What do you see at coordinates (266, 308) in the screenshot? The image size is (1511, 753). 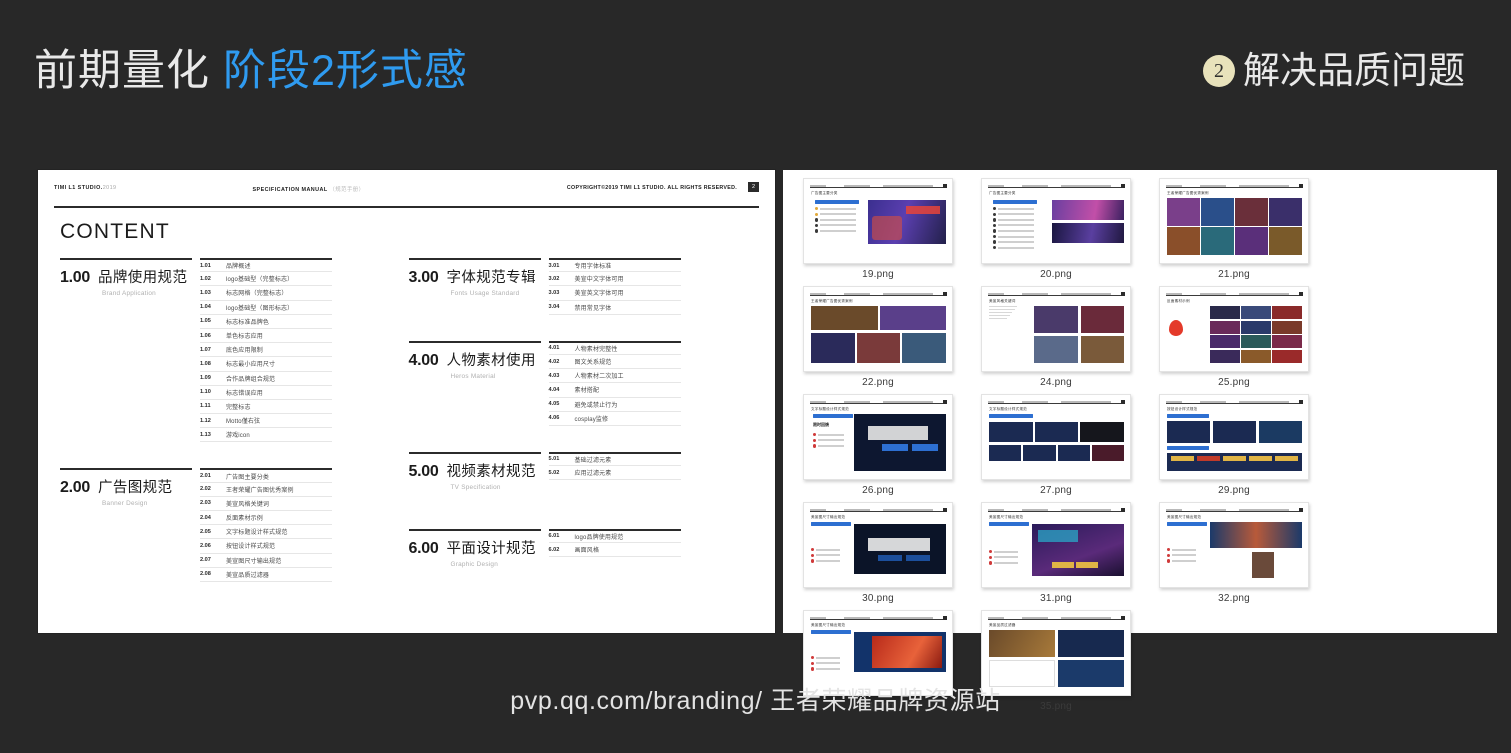 I see `toc-item: 1.04 logo基础型（图形标志）` at bounding box center [266, 308].